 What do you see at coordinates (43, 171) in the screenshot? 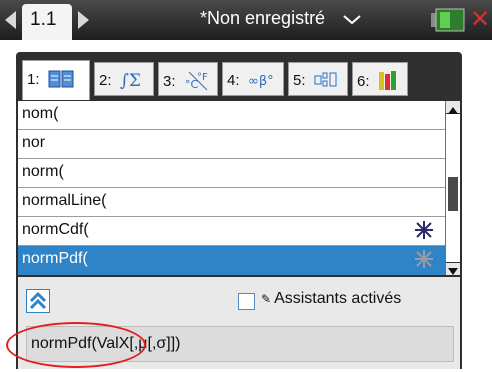
I see `list-item-label: norm(` at bounding box center [43, 171].